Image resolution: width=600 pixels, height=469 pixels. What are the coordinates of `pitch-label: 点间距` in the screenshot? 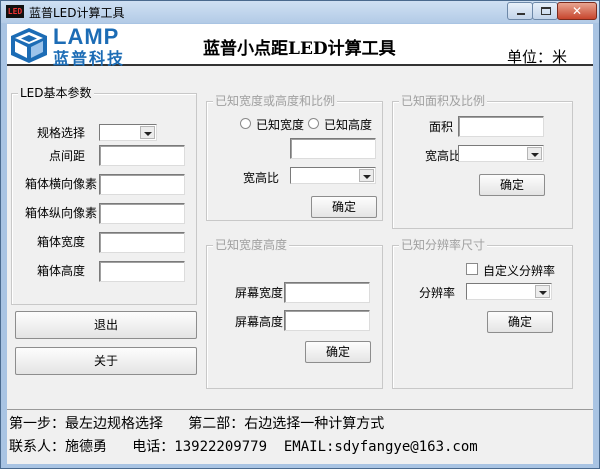 It's located at (67, 156).